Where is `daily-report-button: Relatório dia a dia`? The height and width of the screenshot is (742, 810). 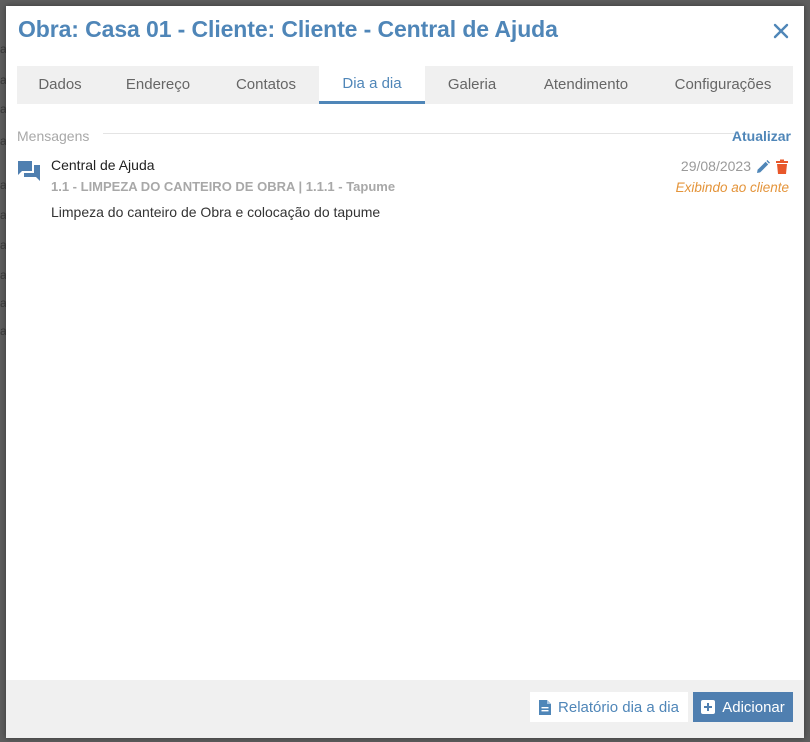
daily-report-button: Relatório dia a dia is located at coordinates (609, 707).